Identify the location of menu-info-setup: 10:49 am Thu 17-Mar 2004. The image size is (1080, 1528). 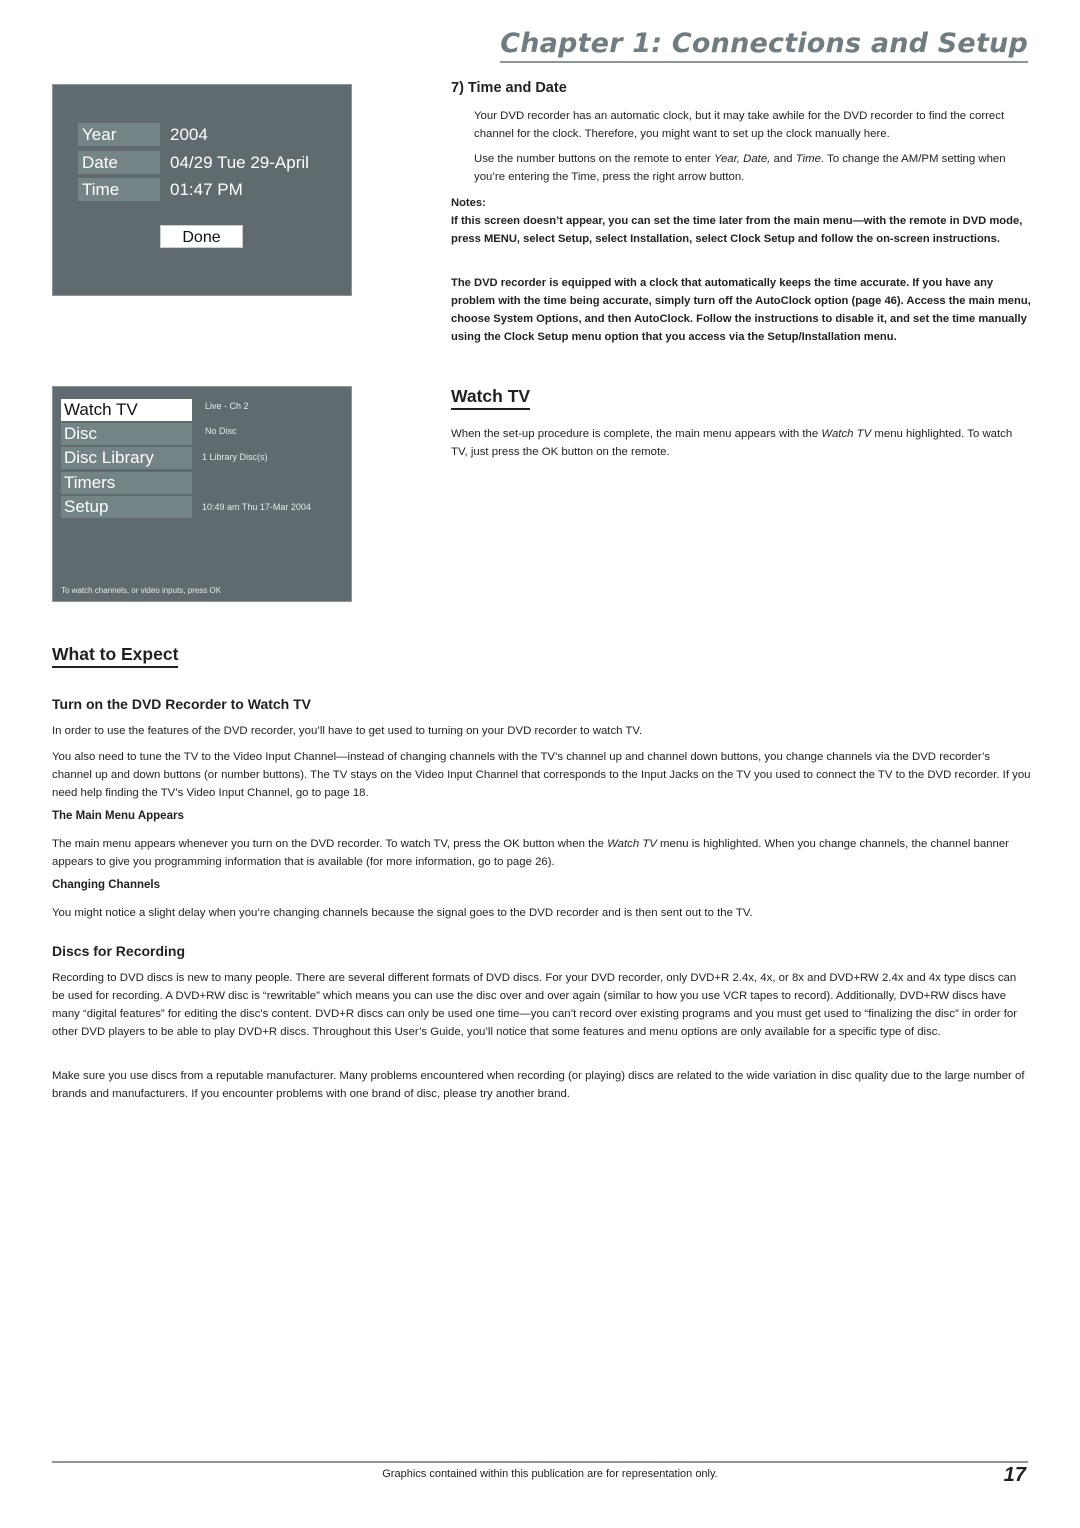
(256, 507).